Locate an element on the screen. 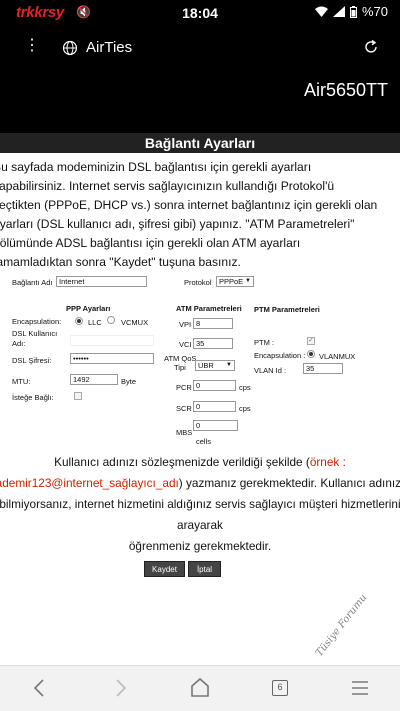 Image resolution: width=400 pixels, height=711 pixels. cancel-button: İptal is located at coordinates (204, 569).